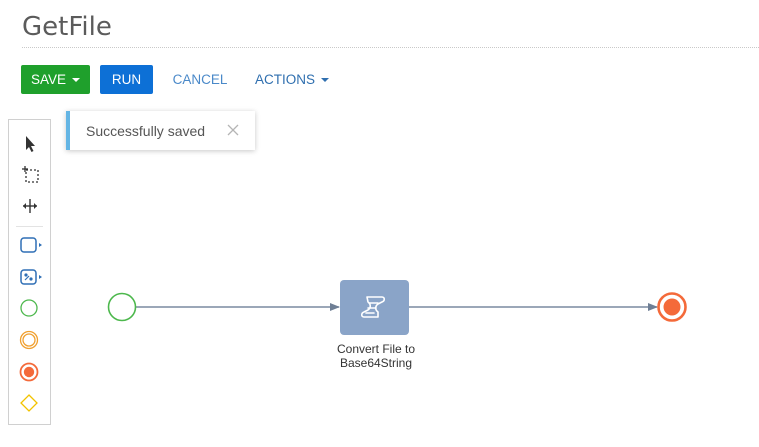 This screenshot has height=447, width=759. Describe the element at coordinates (376, 349) in the screenshot. I see `task-label-line-1: Convert File to` at that location.